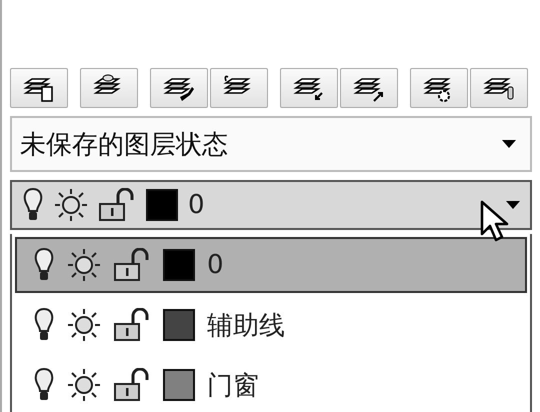 The height and width of the screenshot is (412, 540). Describe the element at coordinates (246, 326) in the screenshot. I see `layer-name: 辅助线` at that location.